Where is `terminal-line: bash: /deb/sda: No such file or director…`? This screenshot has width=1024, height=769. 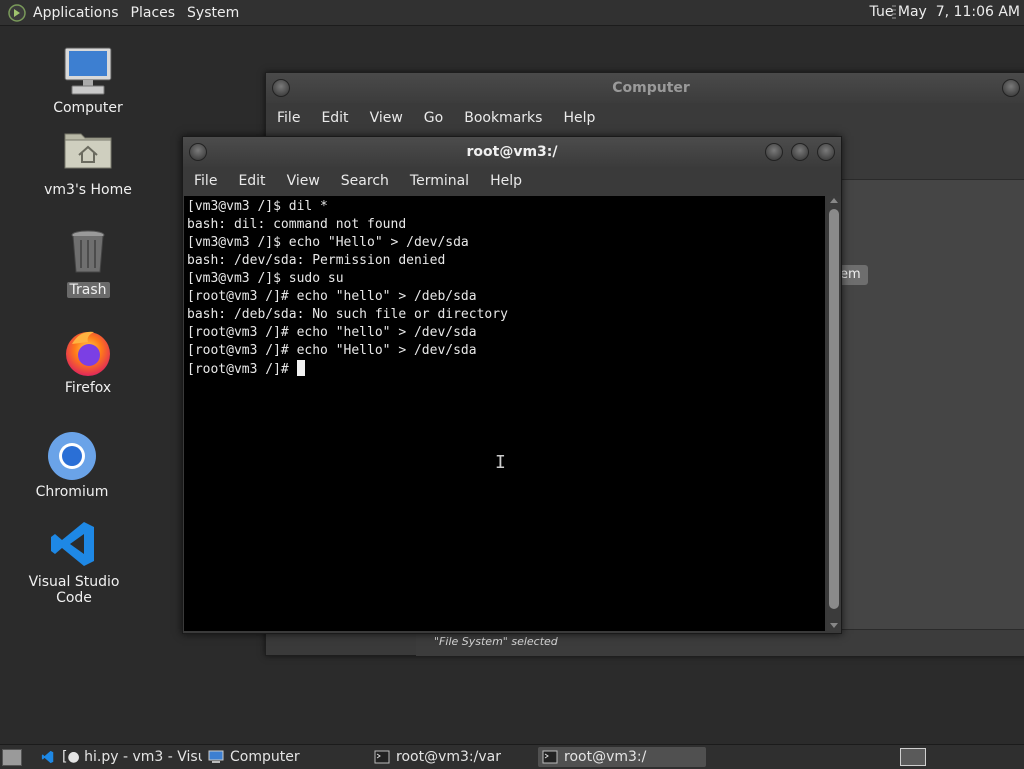 terminal-line: bash: /deb/sda: No such file or director… is located at coordinates (347, 314).